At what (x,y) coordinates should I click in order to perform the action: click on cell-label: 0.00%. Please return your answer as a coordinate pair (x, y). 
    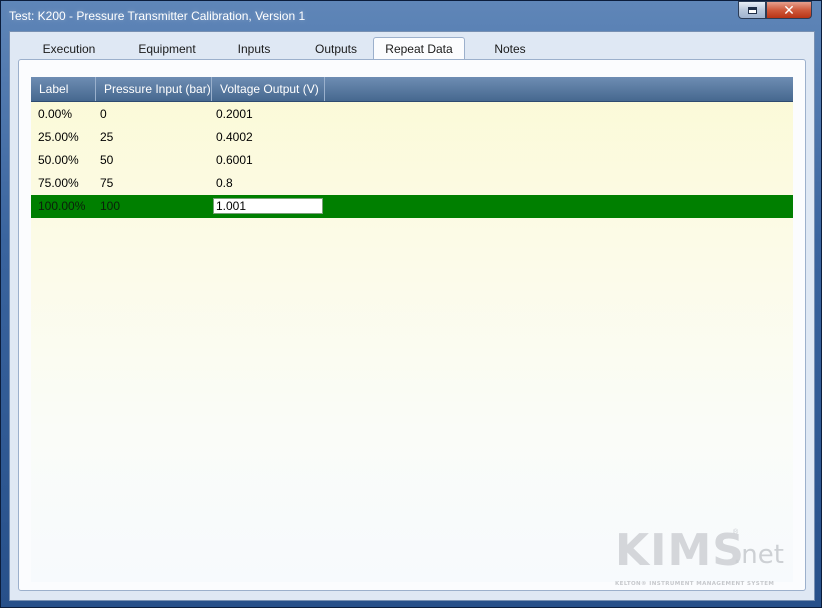
    Looking at the image, I should click on (55, 114).